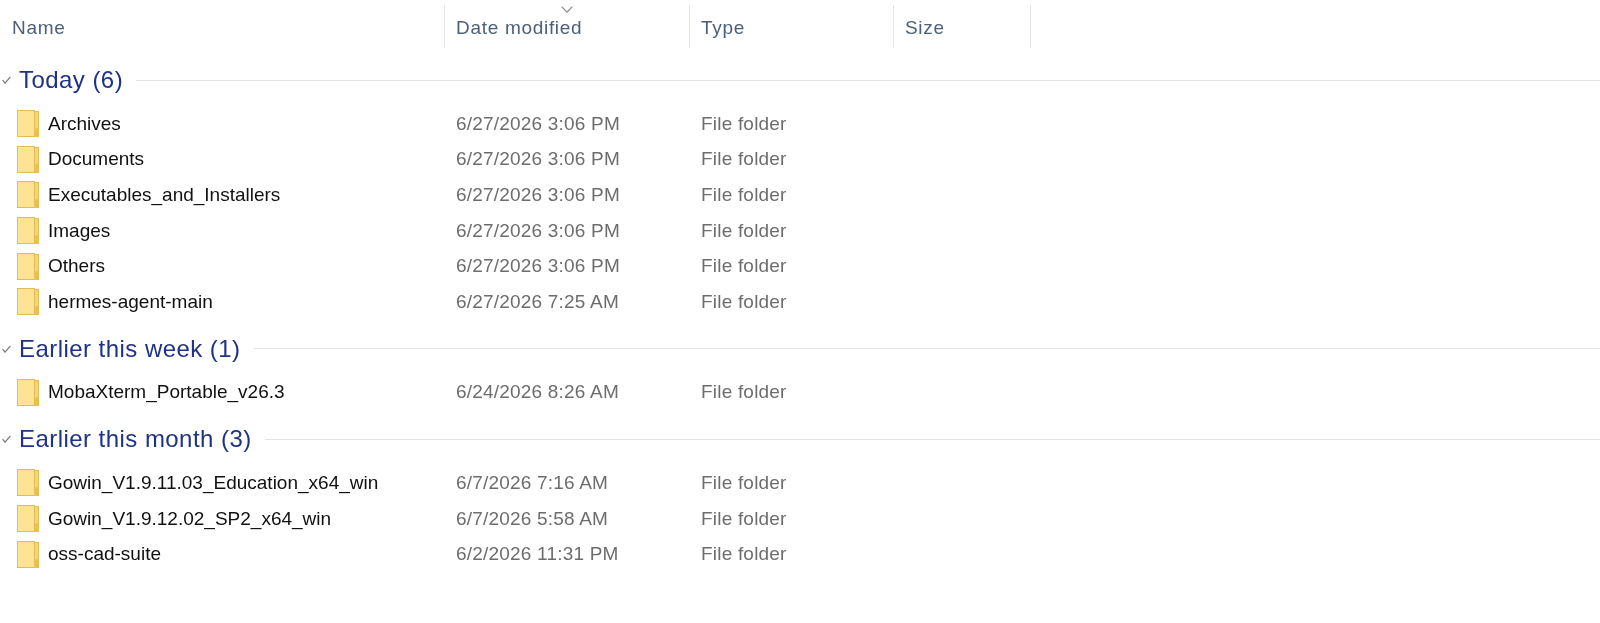  What do you see at coordinates (104, 554) in the screenshot?
I see `file-name: oss-cad-suite` at bounding box center [104, 554].